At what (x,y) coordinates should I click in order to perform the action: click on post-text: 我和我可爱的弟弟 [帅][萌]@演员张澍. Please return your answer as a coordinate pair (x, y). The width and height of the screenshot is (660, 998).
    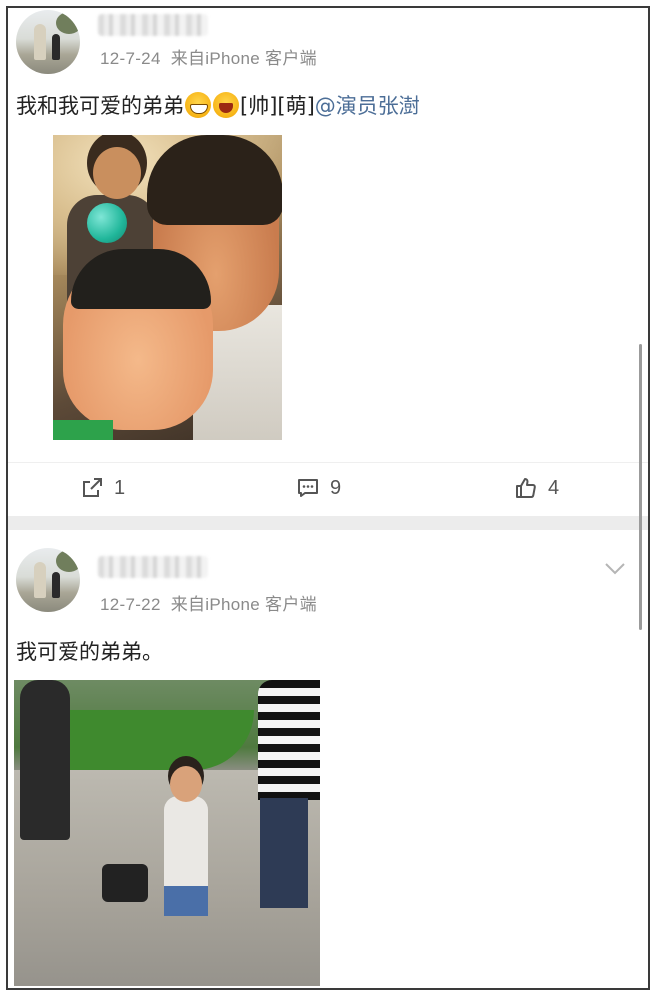
    Looking at the image, I should click on (218, 105).